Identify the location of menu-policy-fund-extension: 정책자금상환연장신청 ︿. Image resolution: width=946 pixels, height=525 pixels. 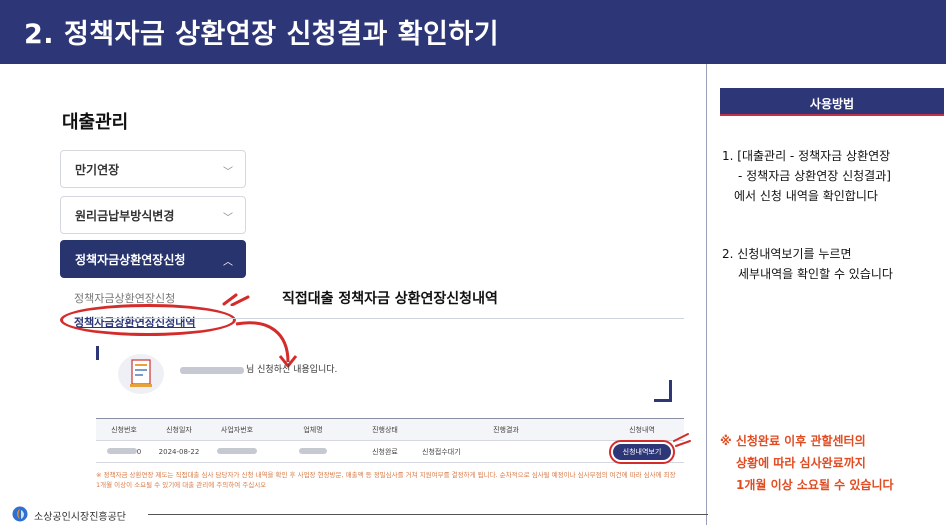
(153, 259).